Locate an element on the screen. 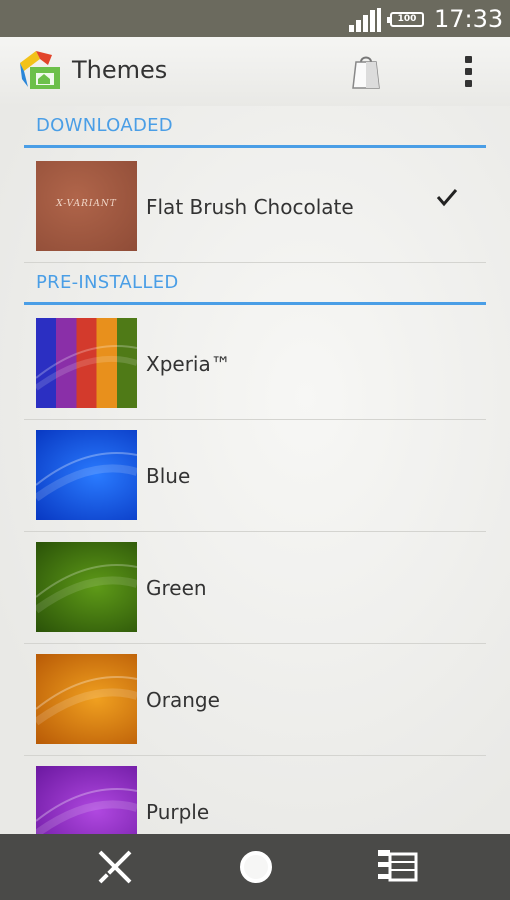 This screenshot has width=510, height=900. theme-row-green: Green is located at coordinates (255, 588).